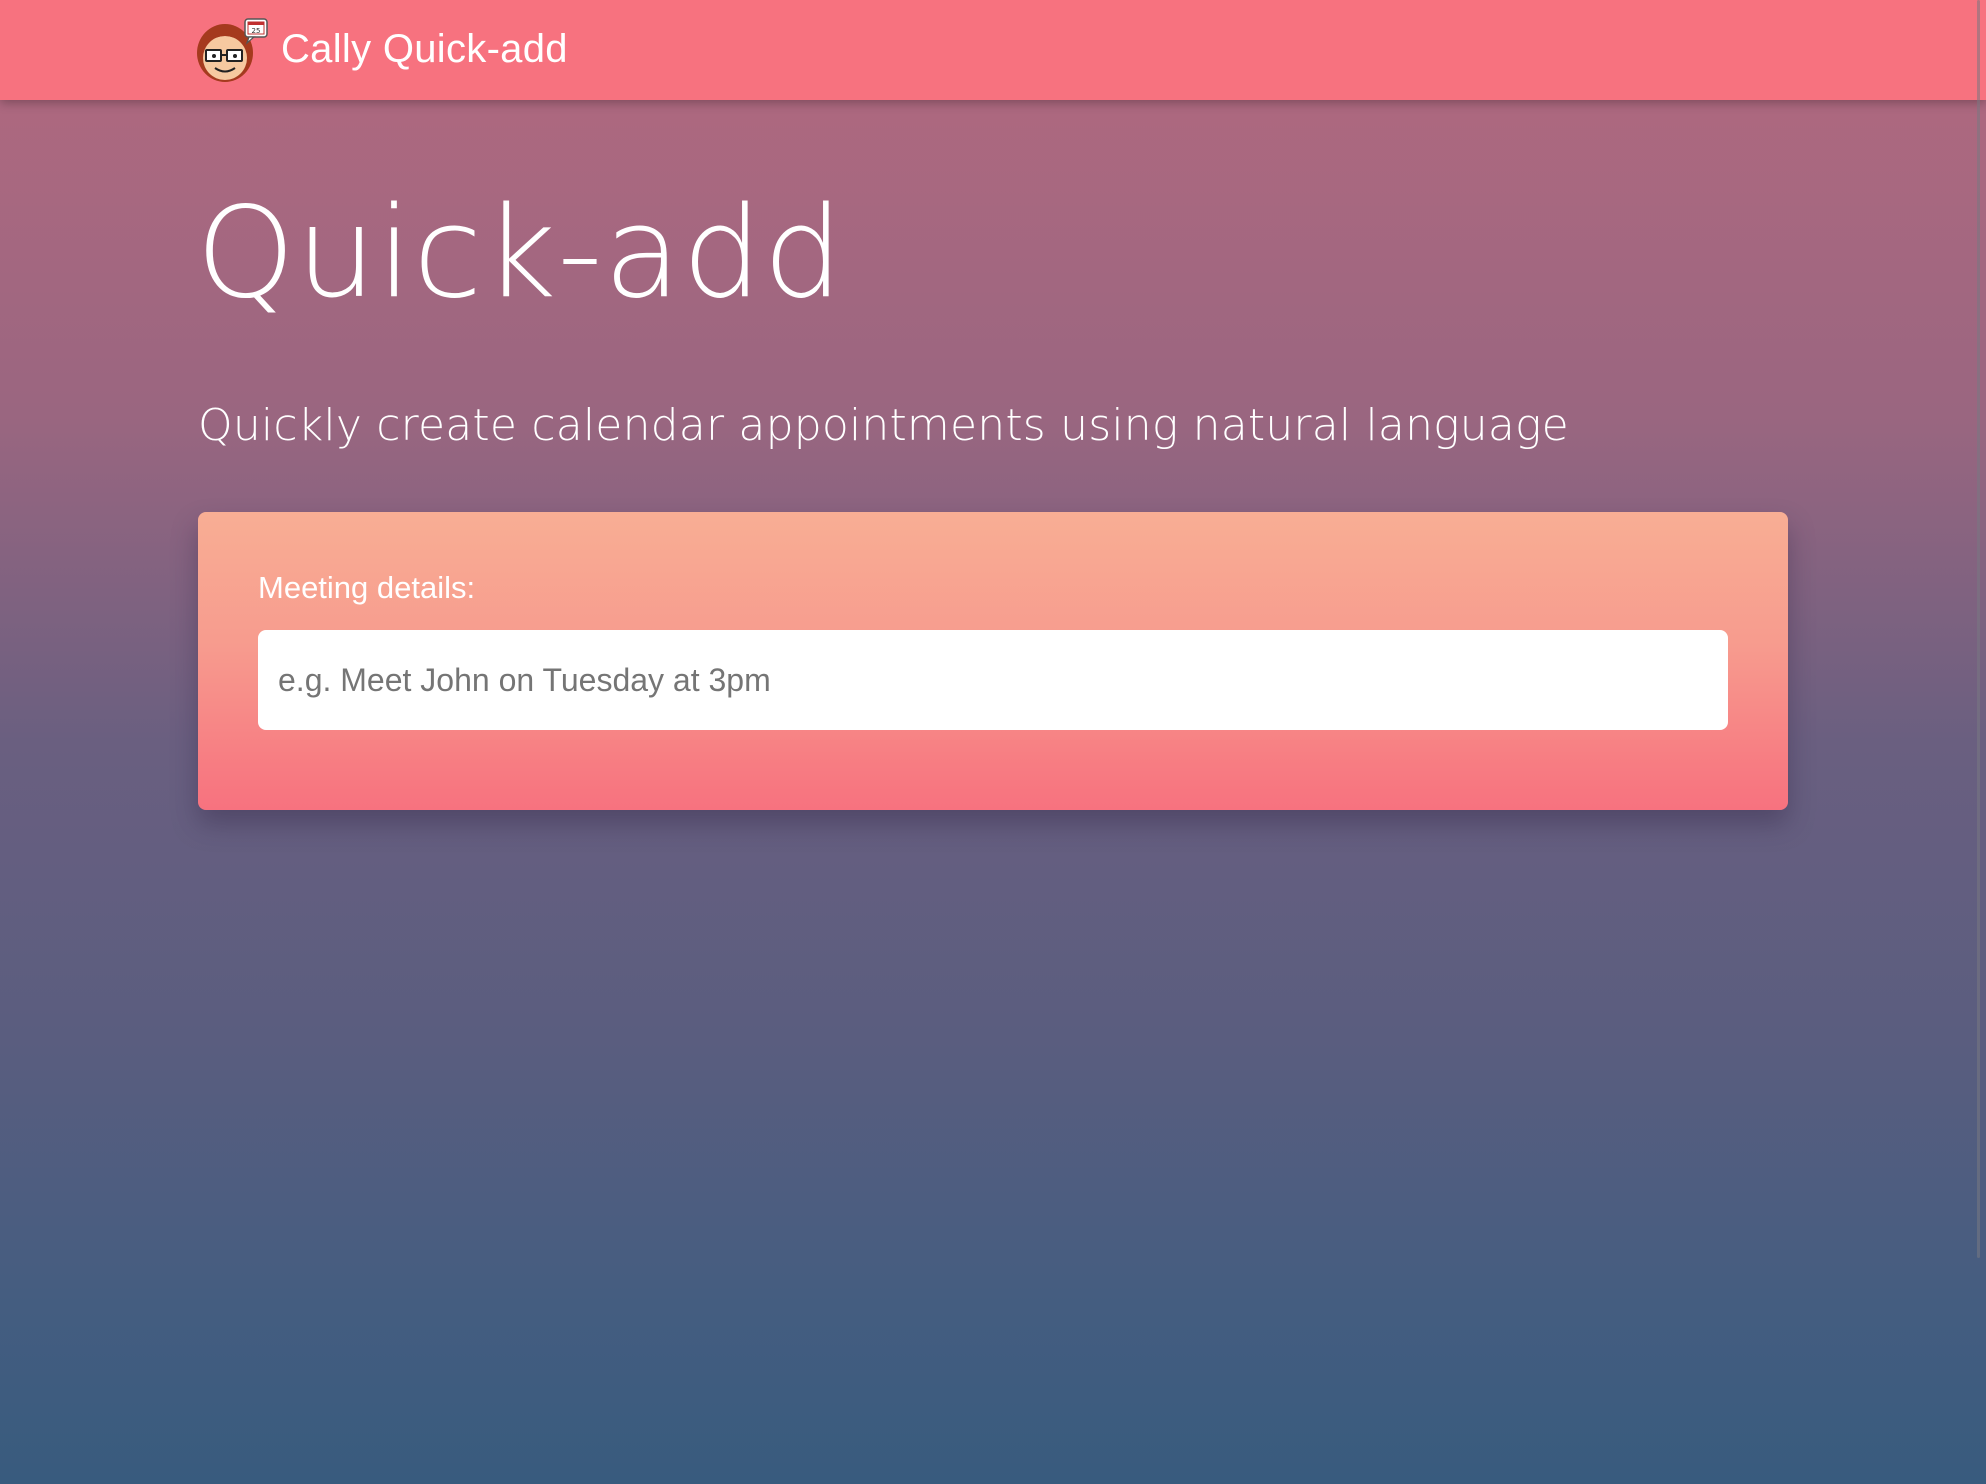 The width and height of the screenshot is (1986, 1484). What do you see at coordinates (367, 587) in the screenshot?
I see `meeting-details-label: Meeting details:` at bounding box center [367, 587].